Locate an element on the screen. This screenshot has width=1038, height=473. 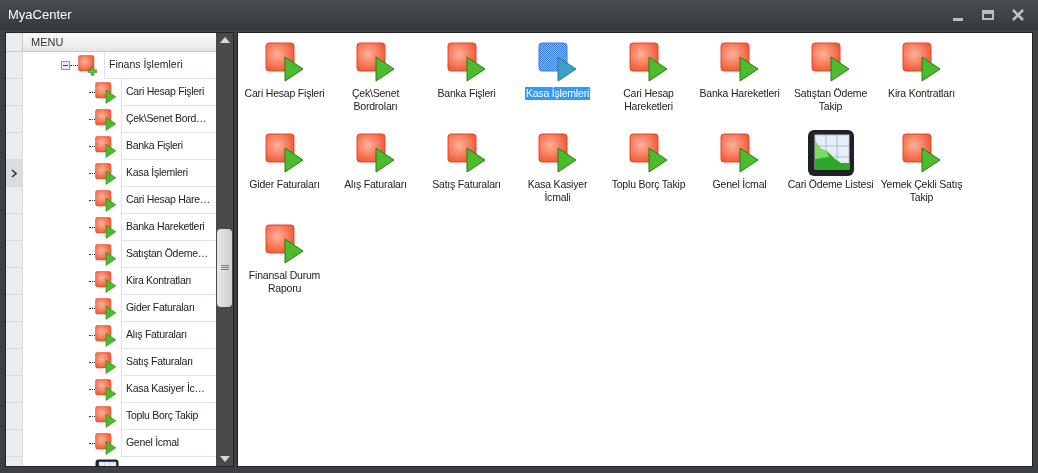
item-label: Yemek Çekli Satış Takip is located at coordinates (921, 191).